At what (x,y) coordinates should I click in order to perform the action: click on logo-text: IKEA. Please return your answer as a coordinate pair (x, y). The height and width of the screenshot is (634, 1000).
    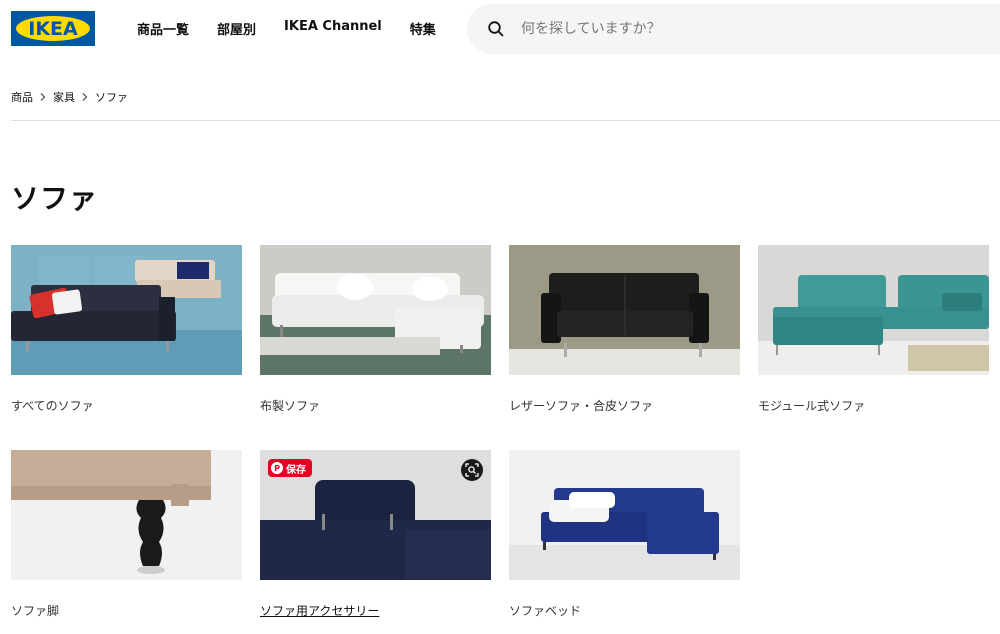
    Looking at the image, I should click on (53, 28).